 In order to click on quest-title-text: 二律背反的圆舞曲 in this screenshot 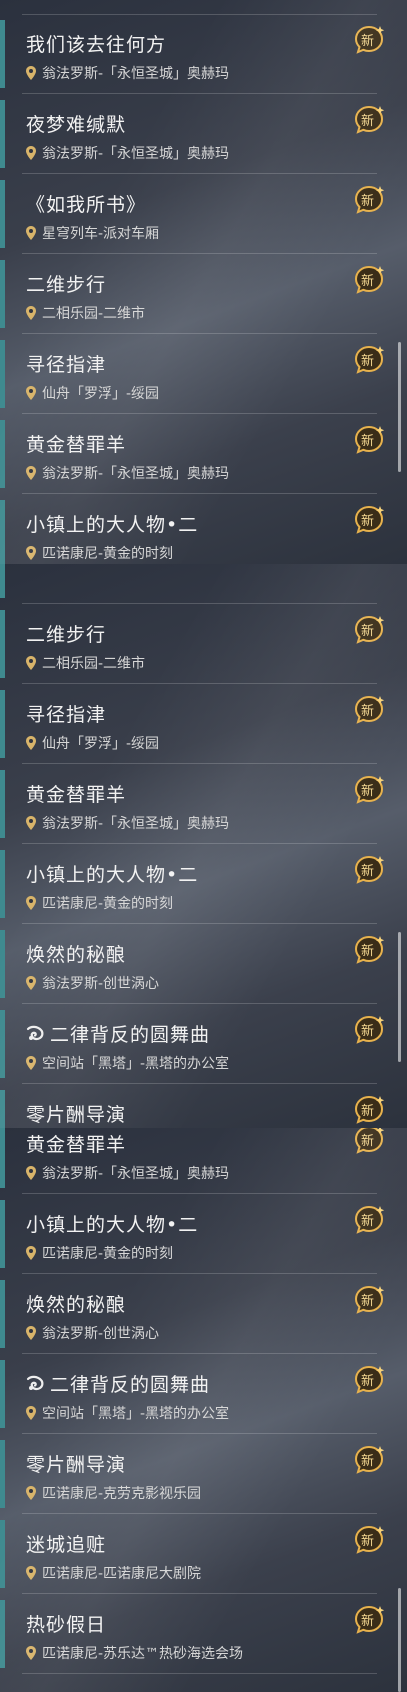, I will do `click(130, 1385)`.